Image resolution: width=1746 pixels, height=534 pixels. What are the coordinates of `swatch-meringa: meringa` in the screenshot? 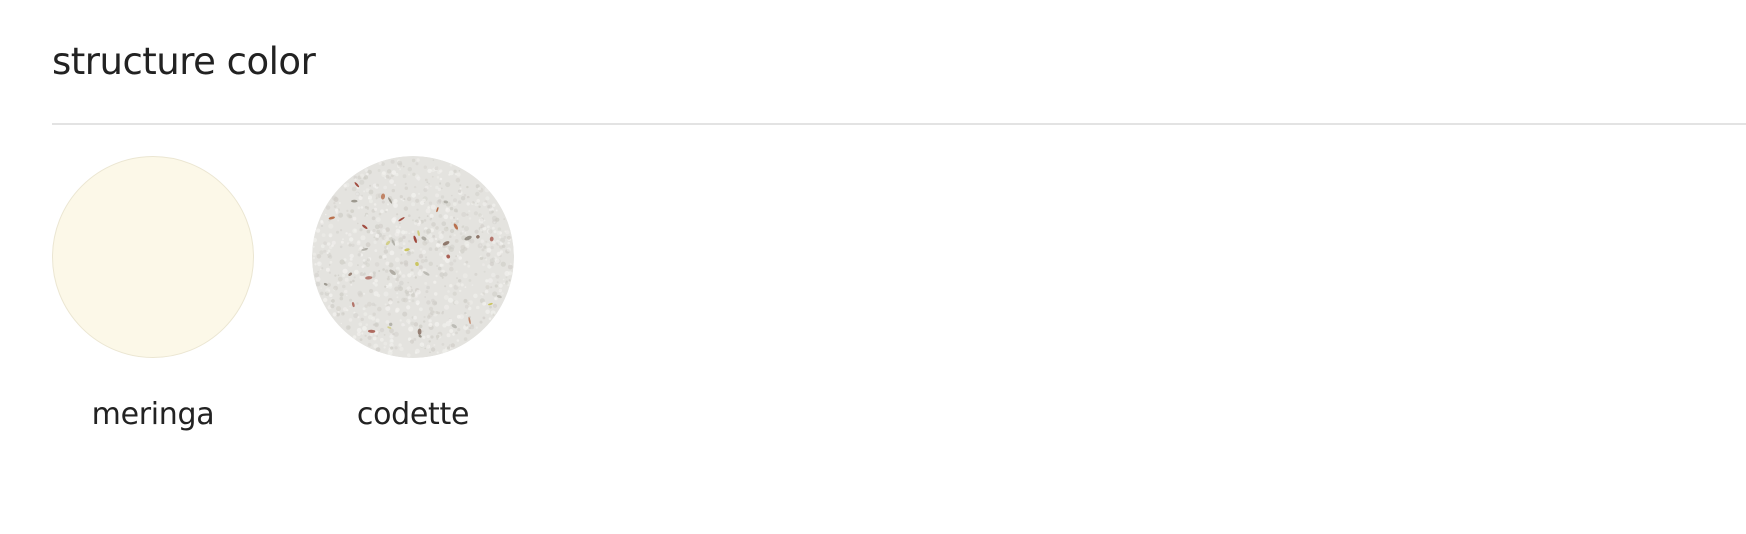 It's located at (153, 293).